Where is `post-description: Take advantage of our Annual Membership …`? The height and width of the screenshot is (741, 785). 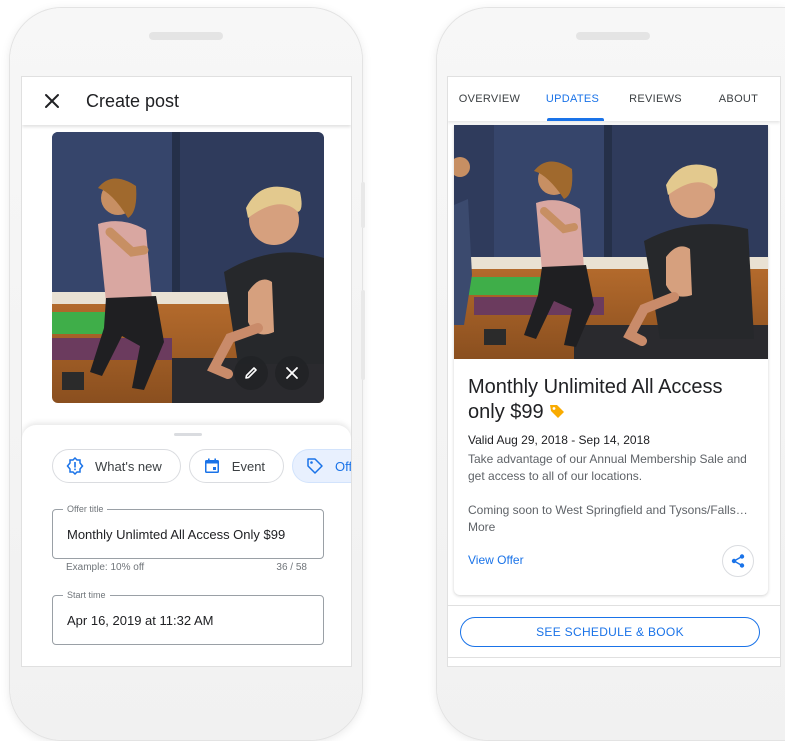
post-description: Take advantage of our Annual Membership … is located at coordinates (607, 467).